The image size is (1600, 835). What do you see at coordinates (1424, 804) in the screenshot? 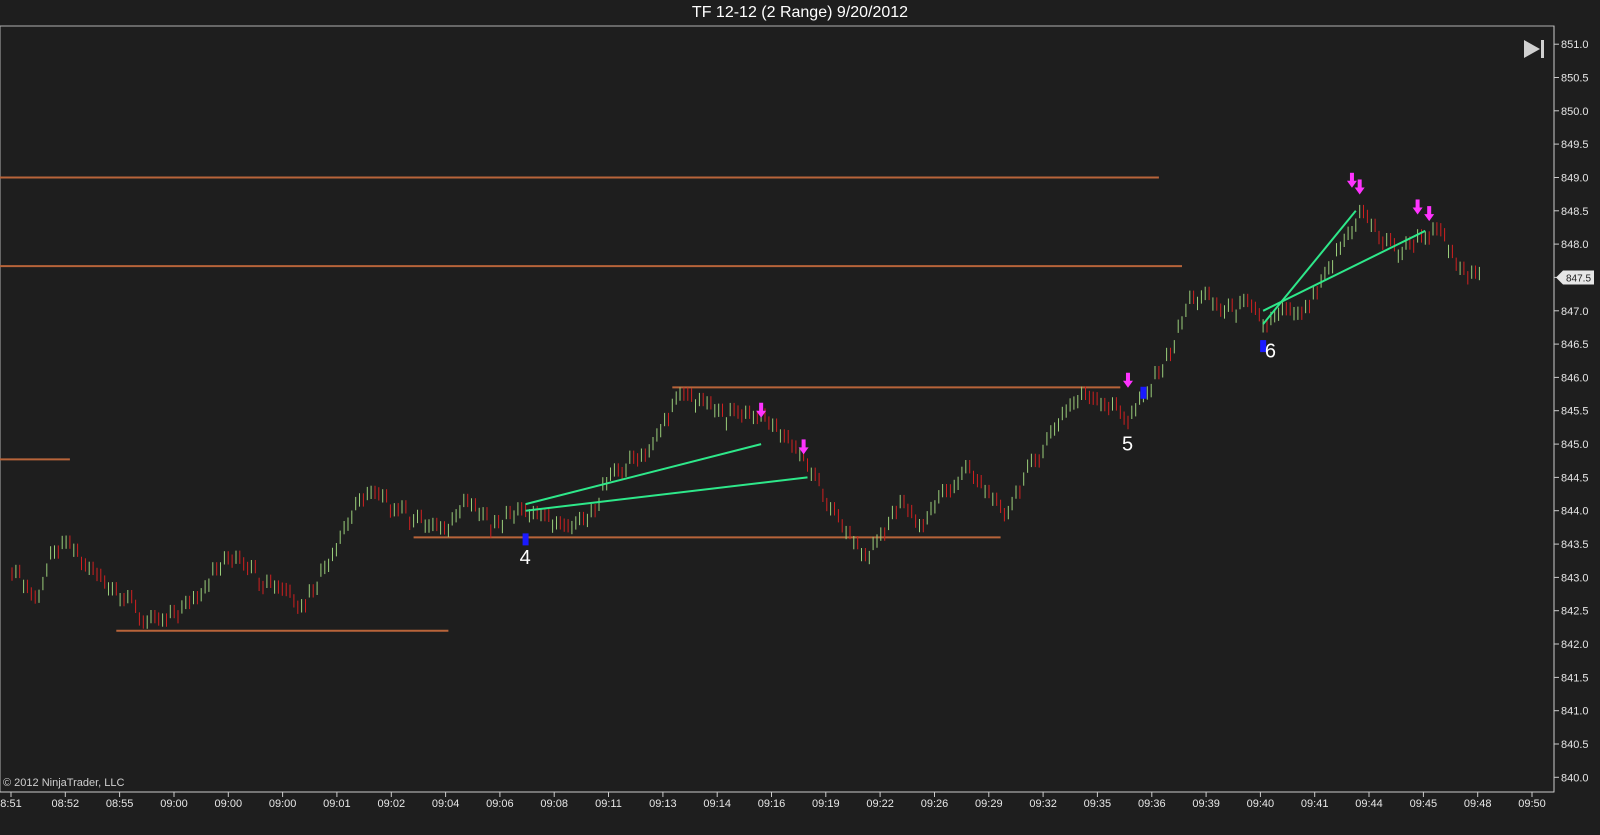
I see `x-tick-label: 09:45` at bounding box center [1424, 804].